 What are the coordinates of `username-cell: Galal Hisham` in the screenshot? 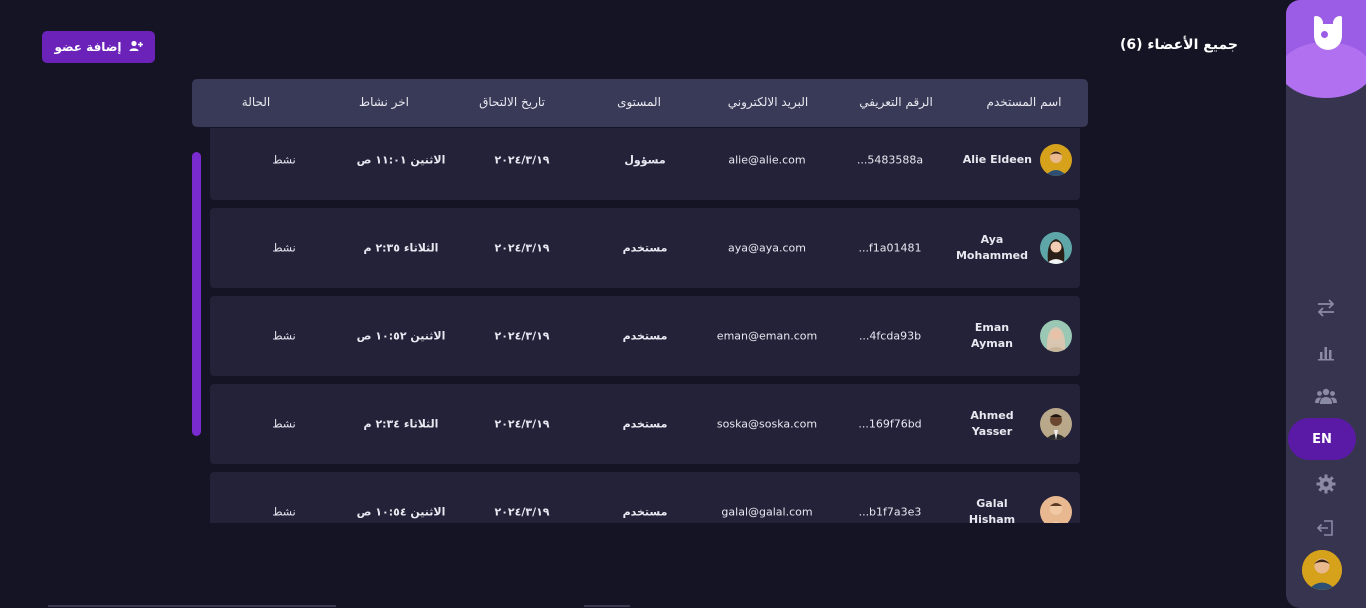 It's located at (992, 510).